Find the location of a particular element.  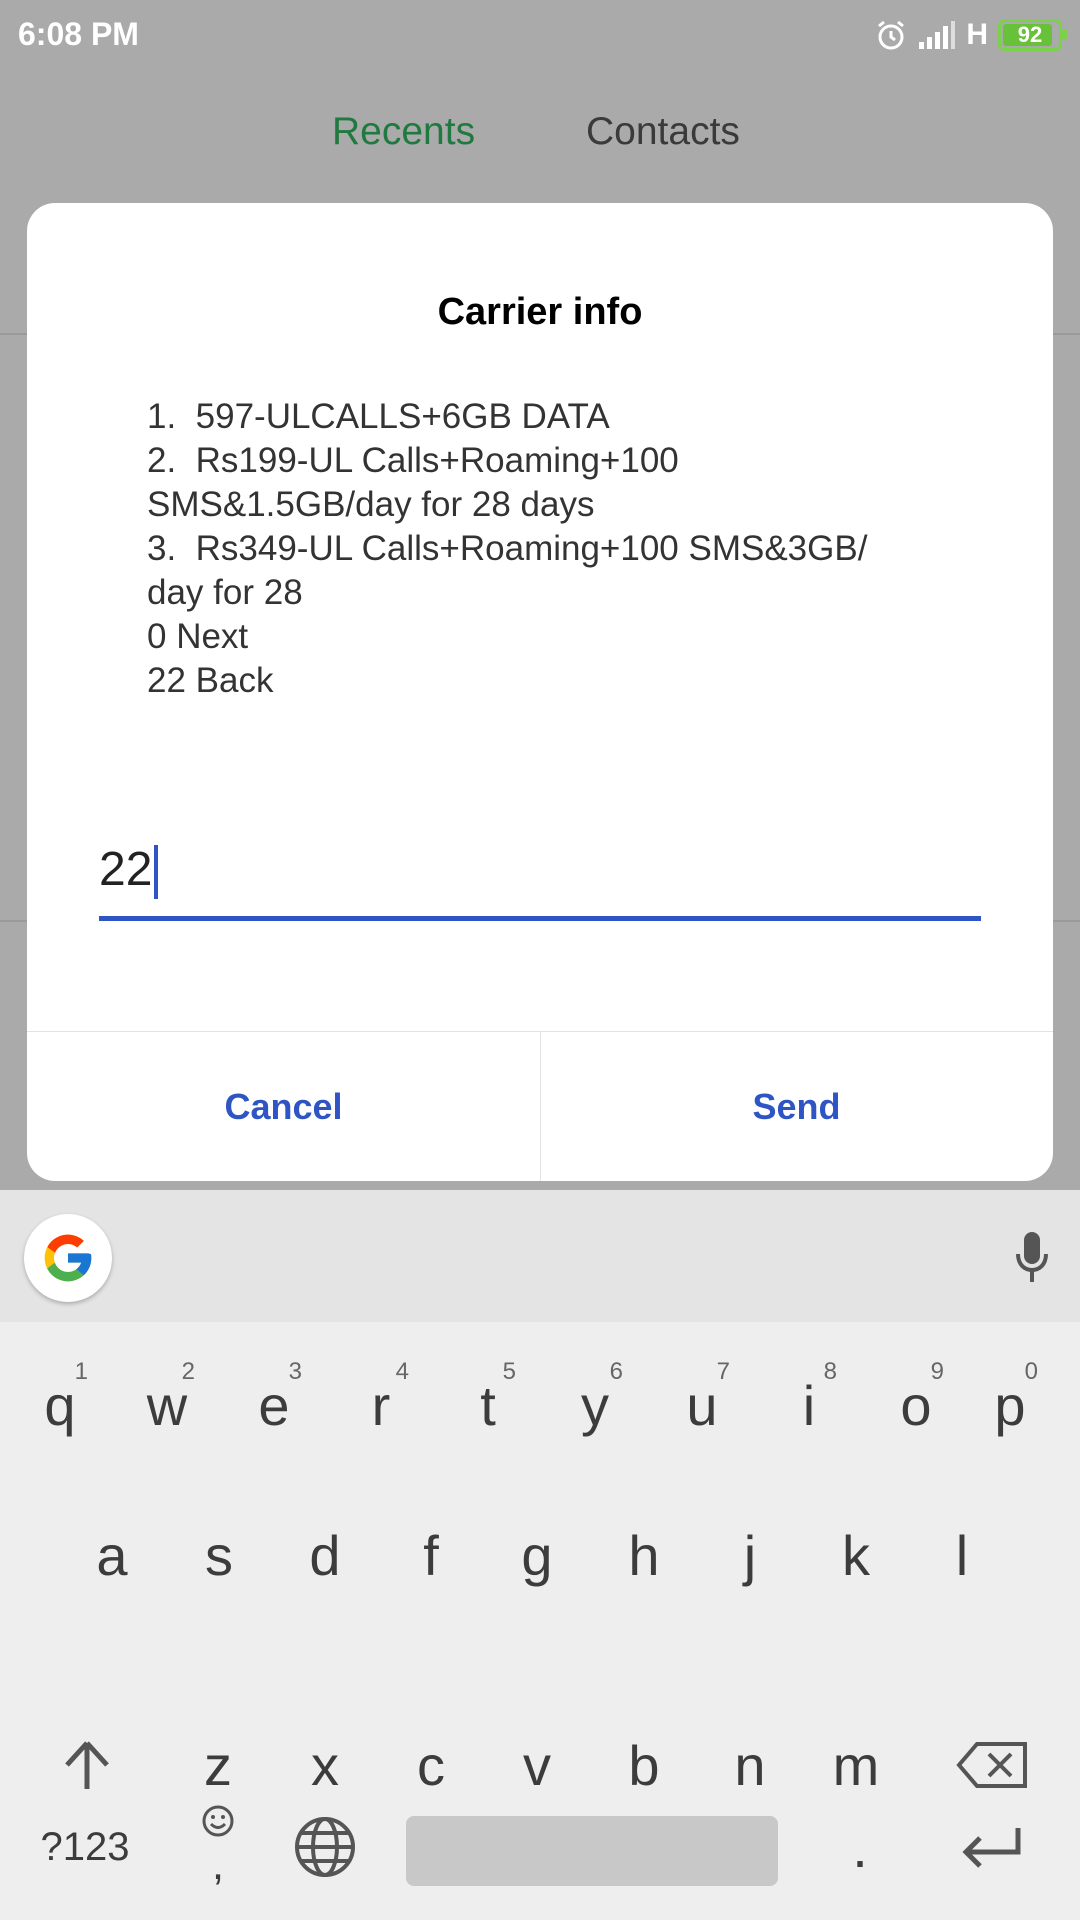

enter-key is located at coordinates (992, 1847).